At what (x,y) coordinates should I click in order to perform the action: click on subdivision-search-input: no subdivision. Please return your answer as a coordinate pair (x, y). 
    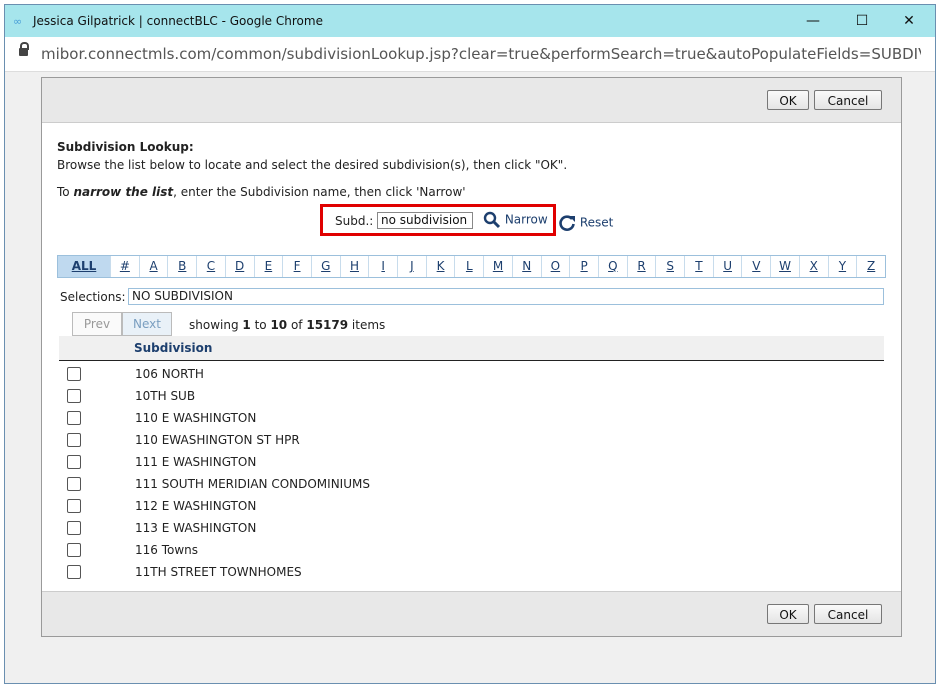
    Looking at the image, I should click on (425, 220).